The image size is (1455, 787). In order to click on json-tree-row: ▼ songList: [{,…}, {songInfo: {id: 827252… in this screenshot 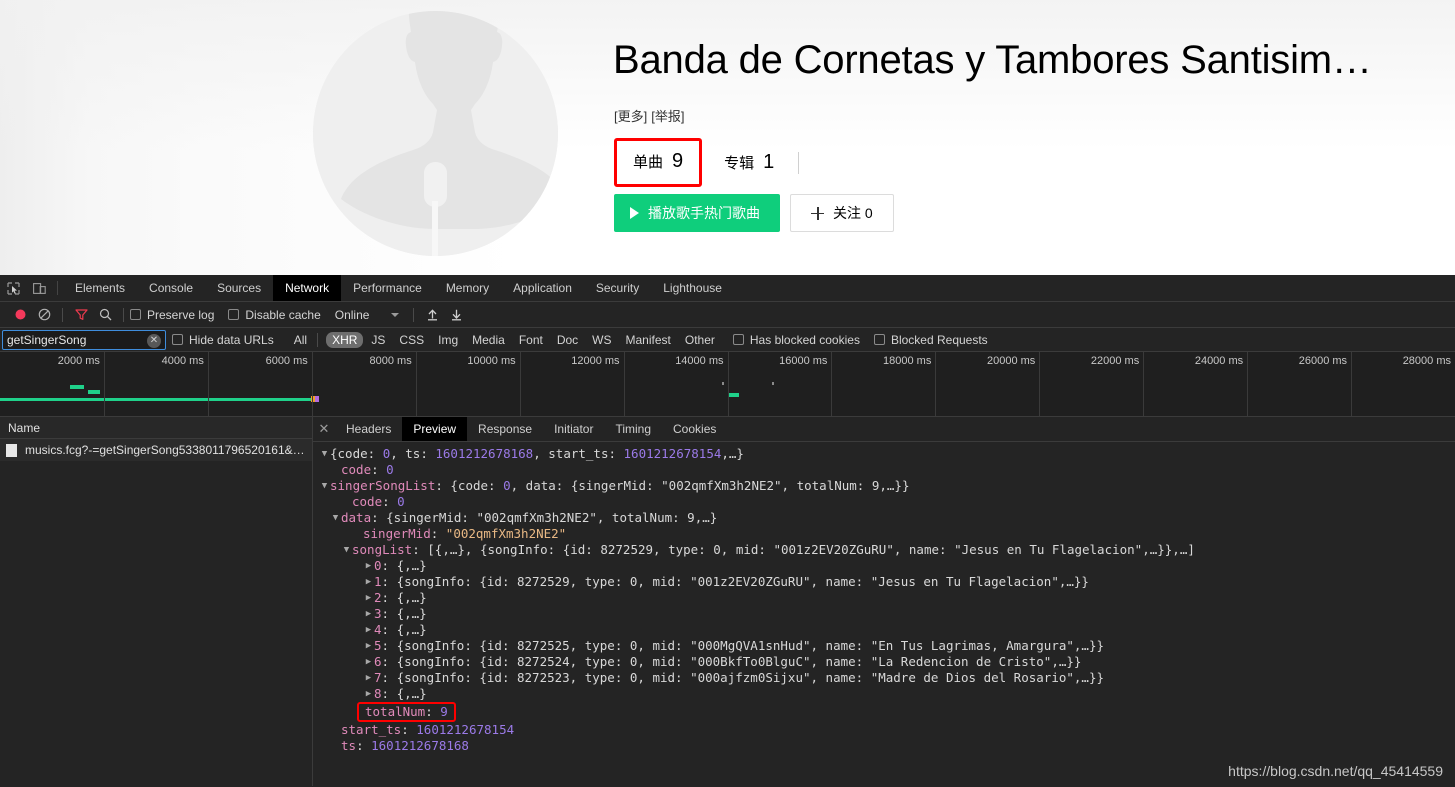, I will do `click(887, 550)`.